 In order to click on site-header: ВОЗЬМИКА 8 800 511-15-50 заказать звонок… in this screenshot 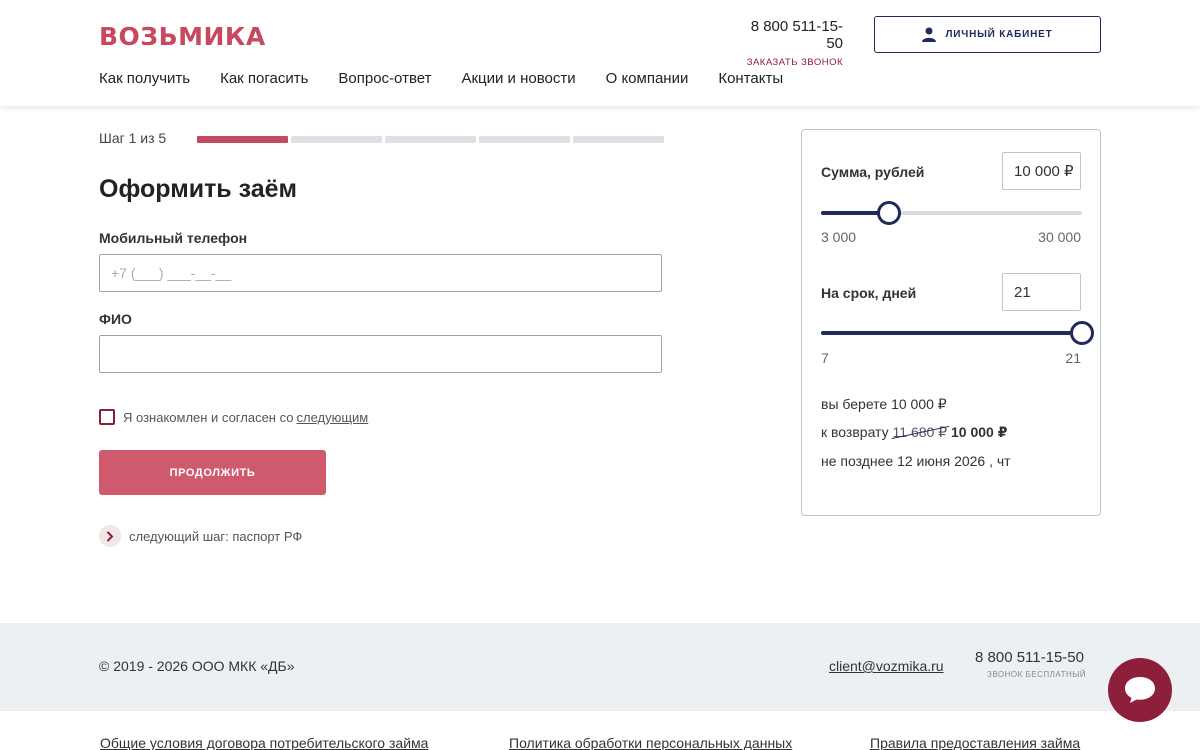, I will do `click(600, 53)`.